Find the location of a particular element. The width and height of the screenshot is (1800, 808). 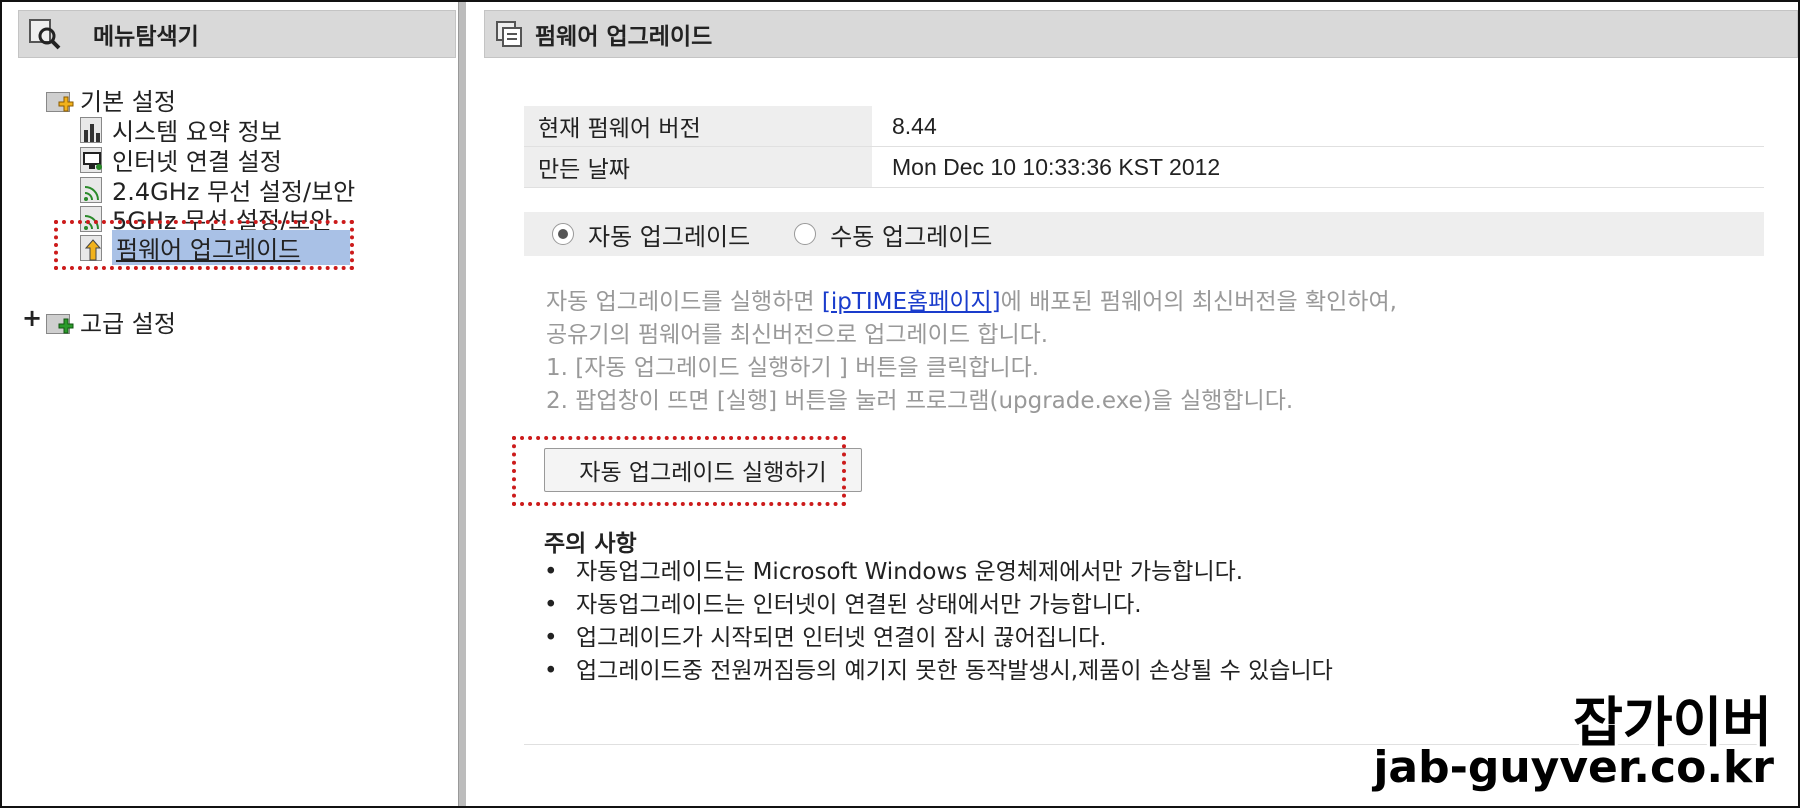

info-row-version: 현재 펌웨어 버전 8.44 is located at coordinates (1144, 126).